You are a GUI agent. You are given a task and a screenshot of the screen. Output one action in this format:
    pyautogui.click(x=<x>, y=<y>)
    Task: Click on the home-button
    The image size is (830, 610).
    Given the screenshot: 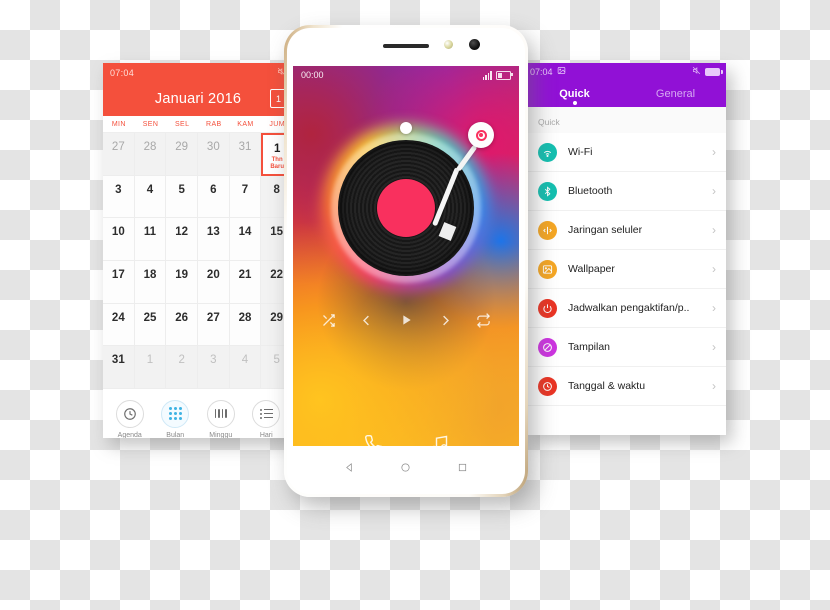 What is the action you would take?
    pyautogui.click(x=405, y=467)
    